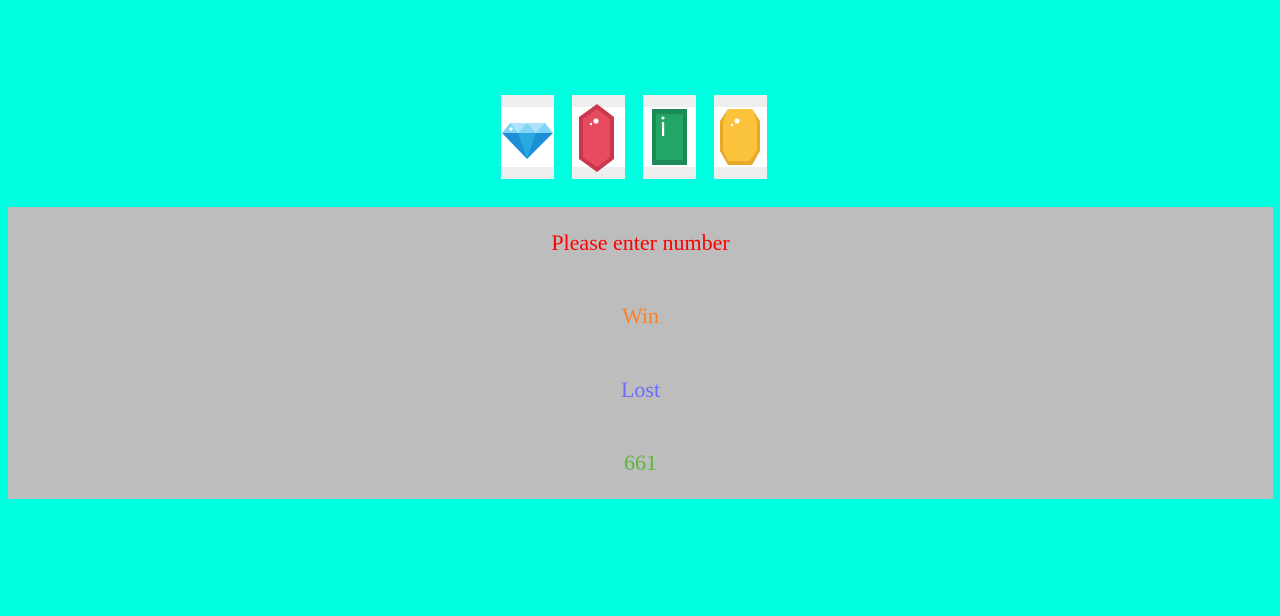 Image resolution: width=1280 pixels, height=616 pixels. I want to click on slot-reels, so click(634, 137).